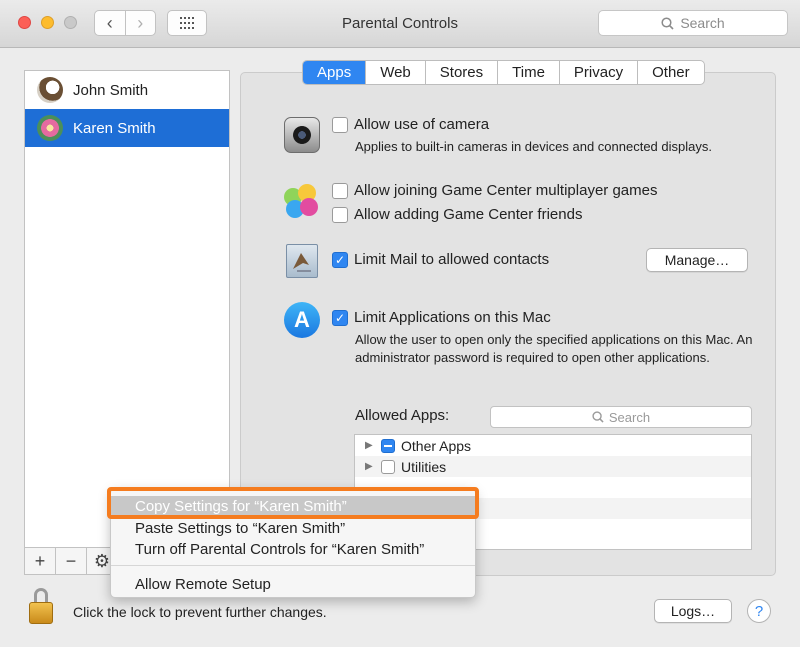  What do you see at coordinates (340, 318) in the screenshot?
I see `limit-applications-checkbox: ✓` at bounding box center [340, 318].